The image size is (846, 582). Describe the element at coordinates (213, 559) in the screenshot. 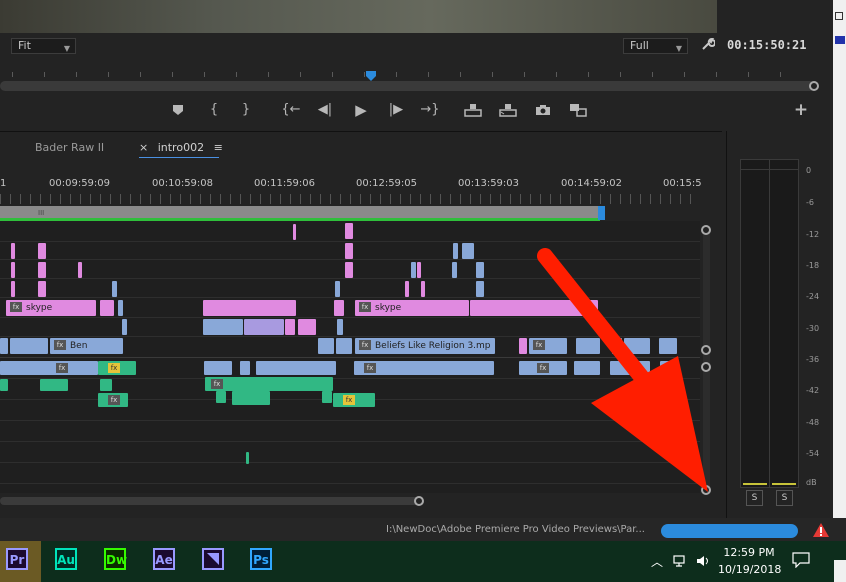

I see `media-encoder-app-icon` at that location.